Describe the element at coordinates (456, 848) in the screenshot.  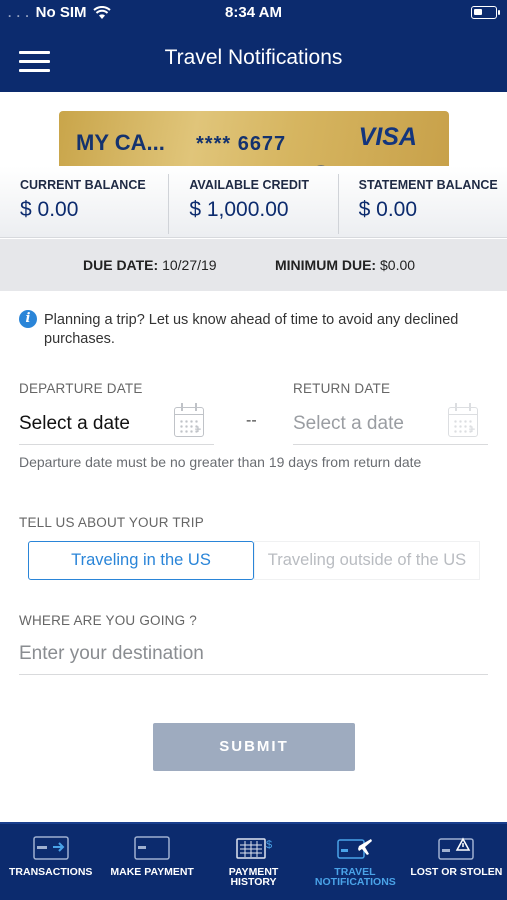
I see `lost-stolen-warning-icon` at that location.